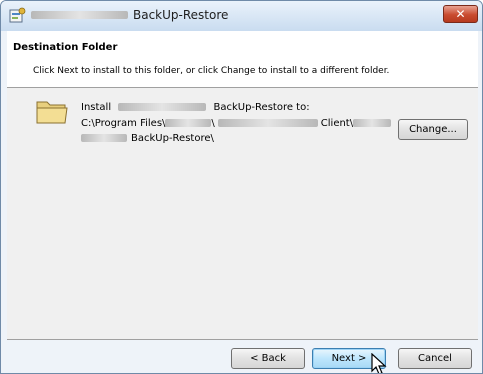 The image size is (483, 374). Describe the element at coordinates (181, 15) in the screenshot. I see `window-title: BackUp-Restore` at that location.